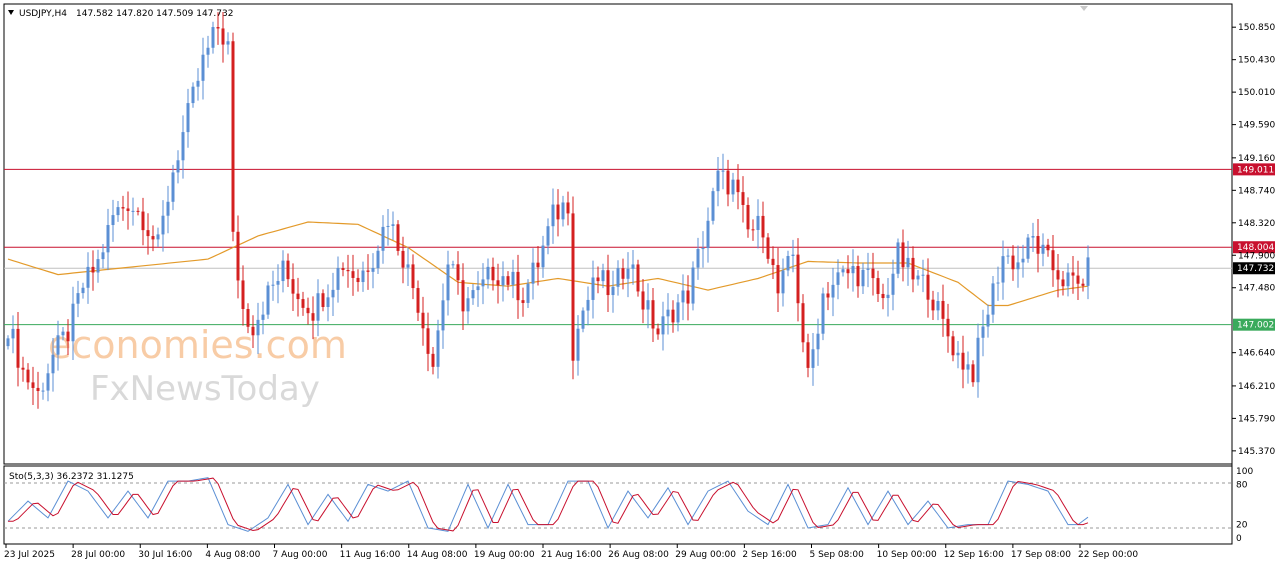  Describe the element at coordinates (1256, 289) in the screenshot. I see `price-label: 147.480` at that location.